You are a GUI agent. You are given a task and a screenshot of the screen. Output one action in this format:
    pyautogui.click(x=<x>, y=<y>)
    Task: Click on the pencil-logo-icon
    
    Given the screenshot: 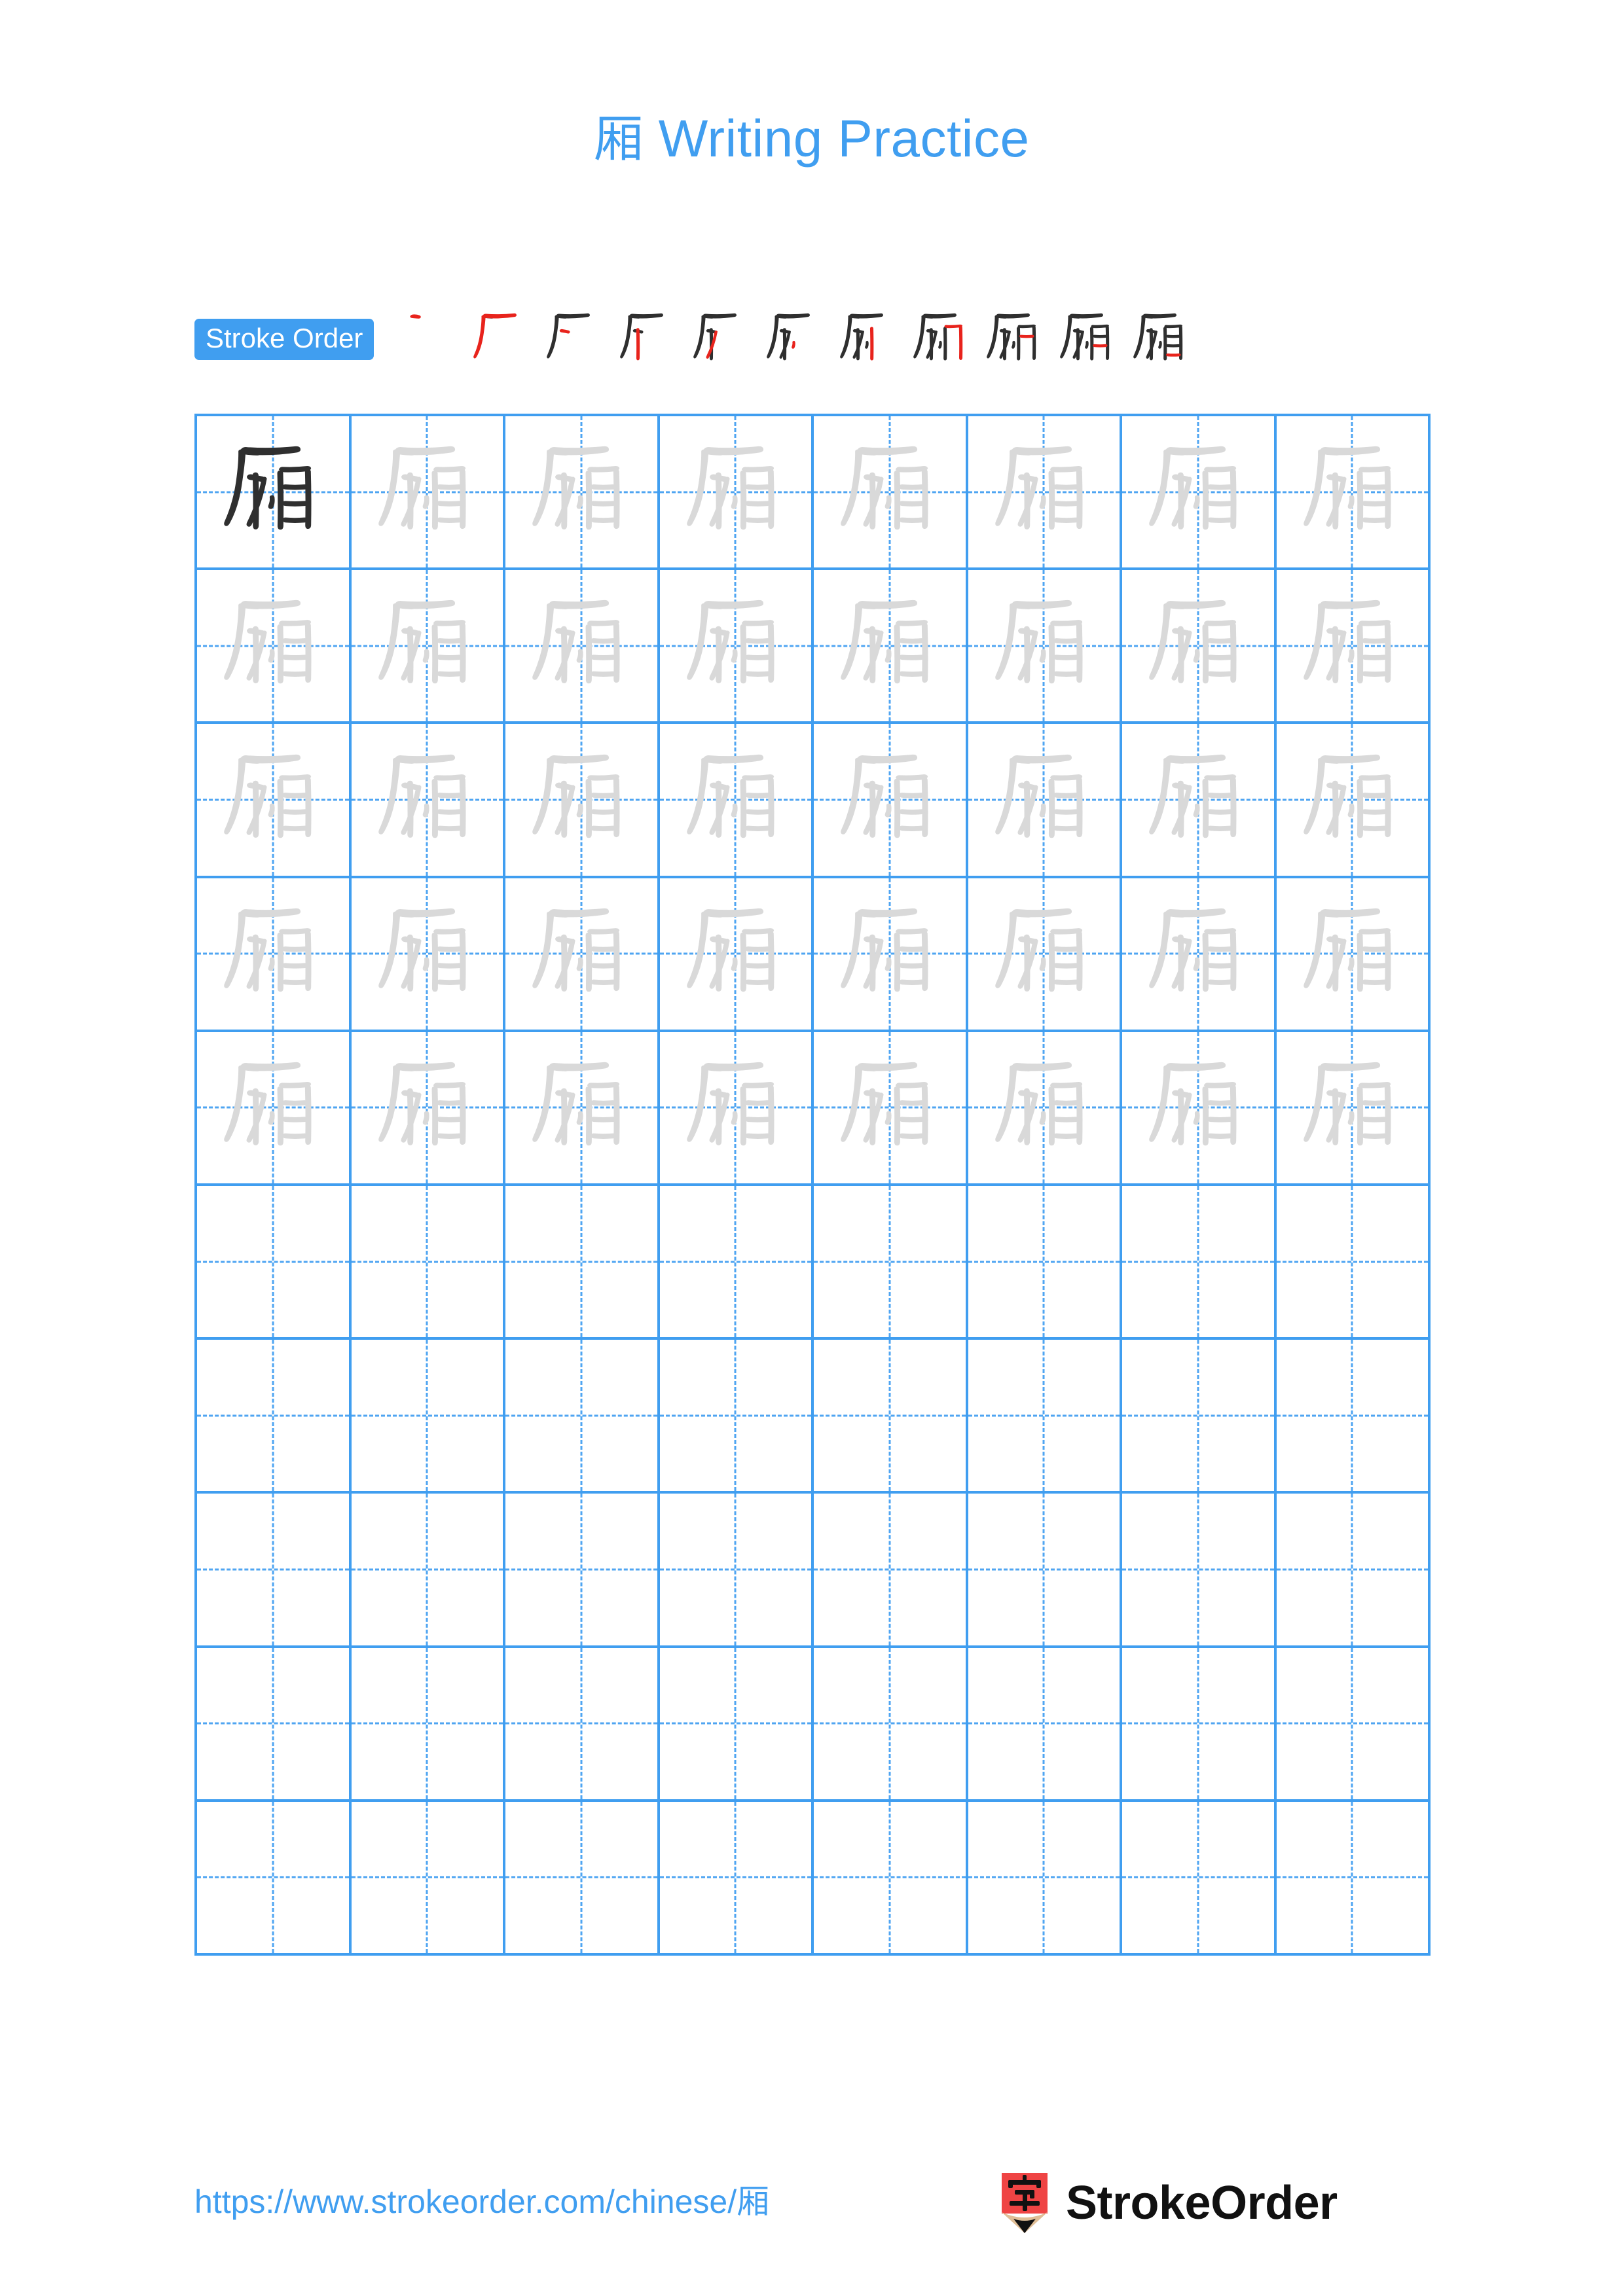 What is the action you would take?
    pyautogui.click(x=1024, y=2203)
    